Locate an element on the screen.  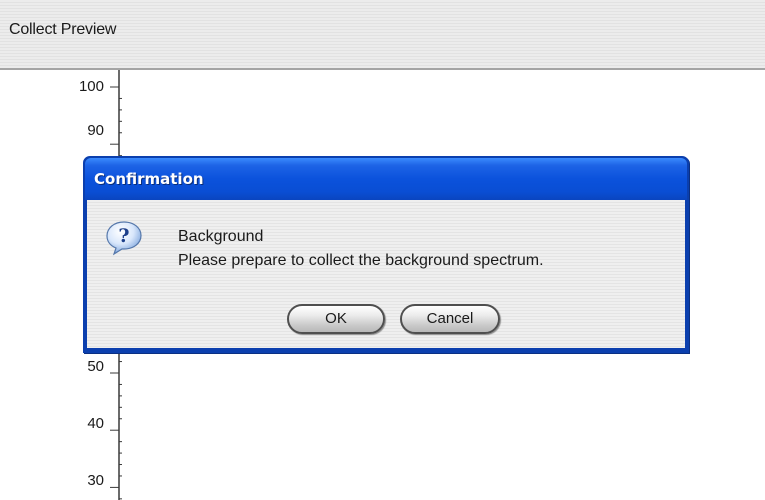
message-heading: Background is located at coordinates (221, 236).